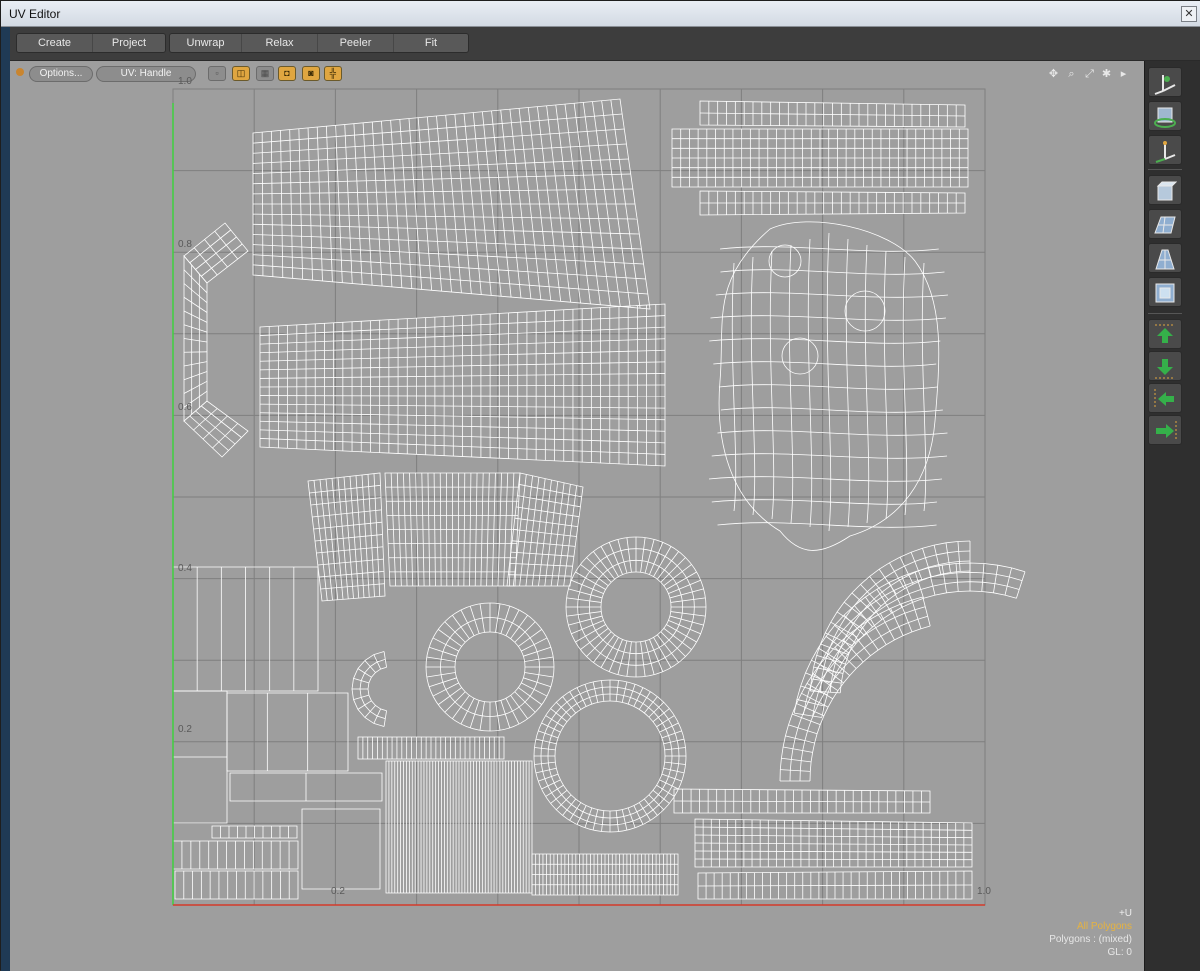 Image resolution: width=1200 pixels, height=971 pixels. What do you see at coordinates (1090, 913) in the screenshot?
I see `u-axis-marker: +U` at bounding box center [1090, 913].